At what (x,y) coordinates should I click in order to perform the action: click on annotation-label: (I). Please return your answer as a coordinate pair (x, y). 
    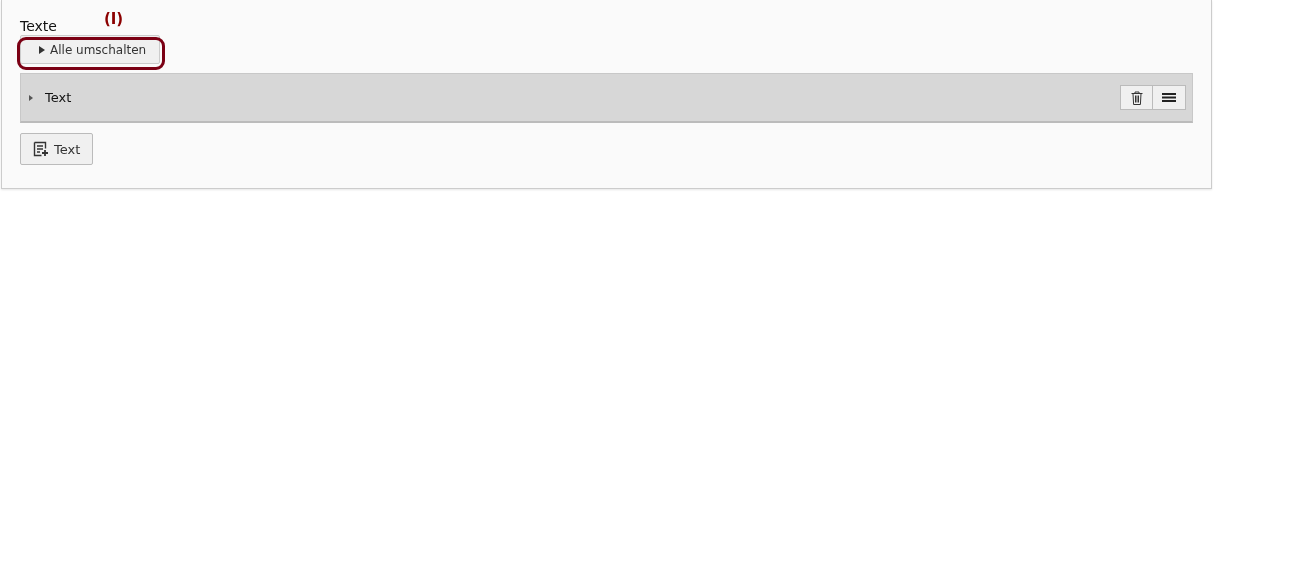
    Looking at the image, I should click on (113, 19).